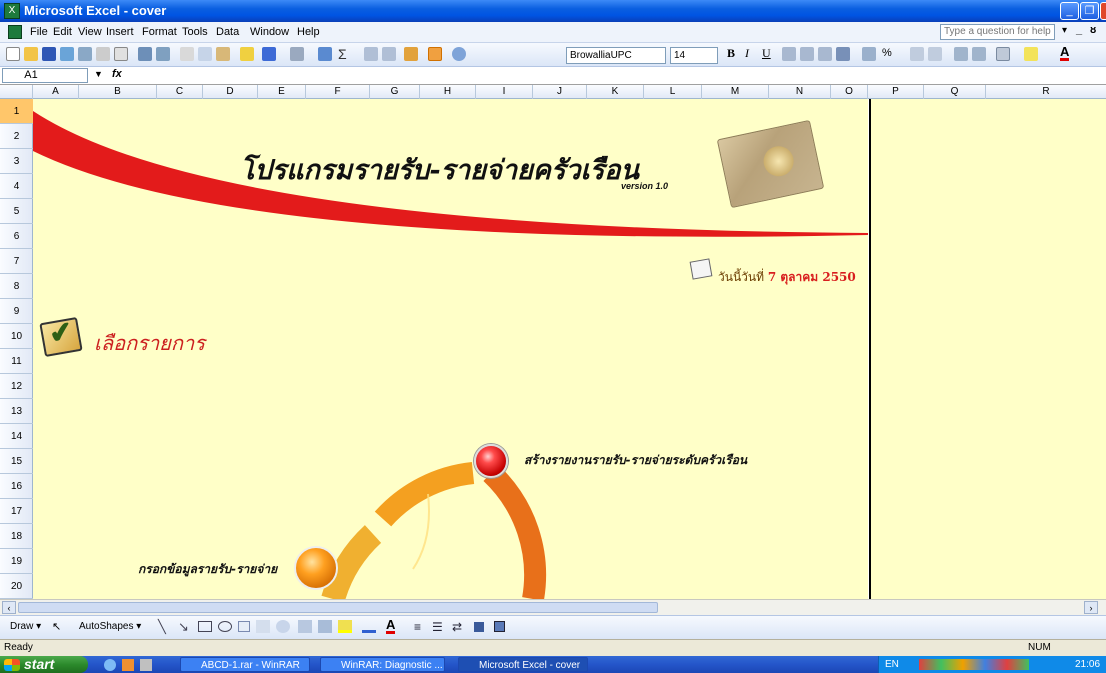 The height and width of the screenshot is (673, 1106). I want to click on autoshapes-menu: AutoShapes ▾, so click(110, 626).